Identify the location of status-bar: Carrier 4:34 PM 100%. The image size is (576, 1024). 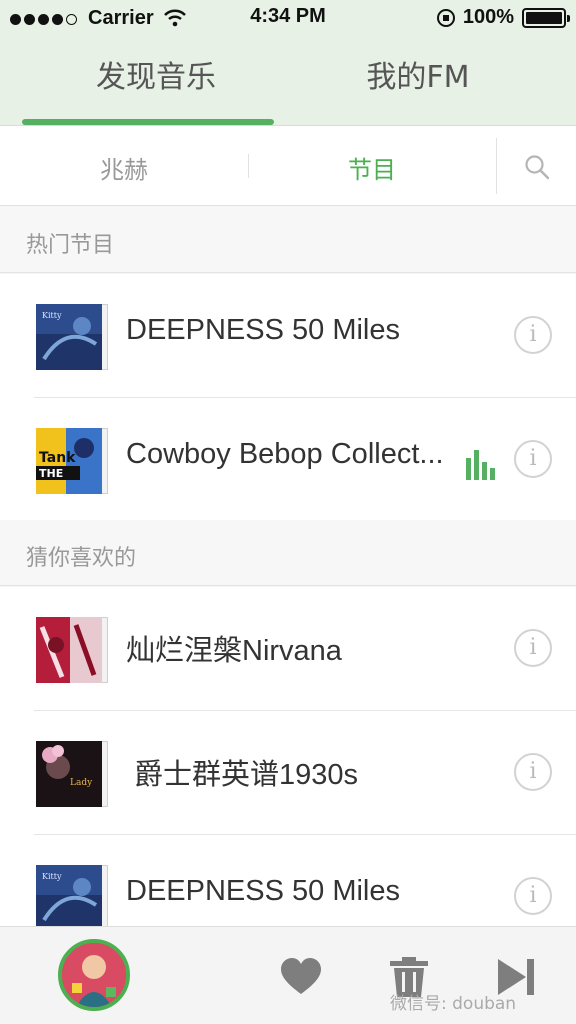
(288, 18).